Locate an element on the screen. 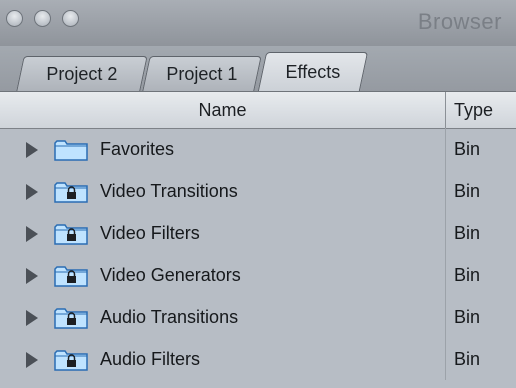 This screenshot has width=516, height=388. list-item-audio-transitions: Audio Transitions Bin is located at coordinates (258, 317).